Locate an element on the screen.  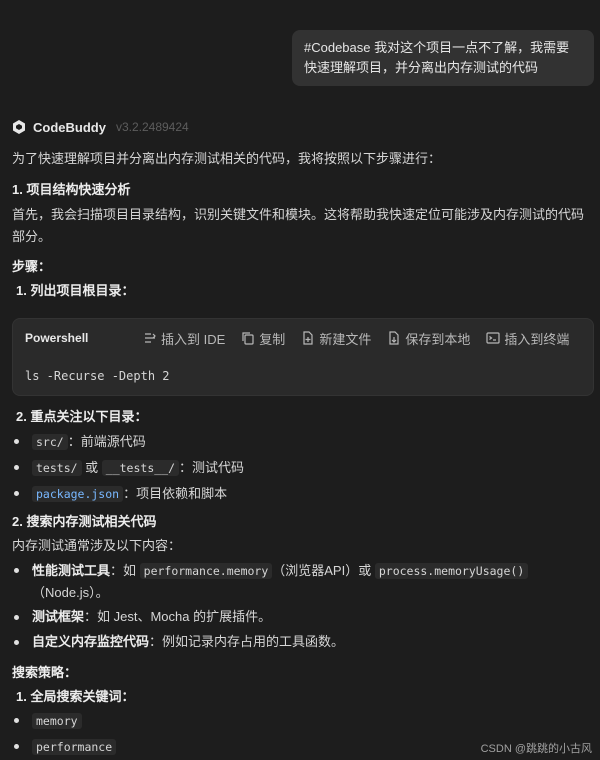
insert-terminal-label: 插入到终端 is located at coordinates (537, 339).